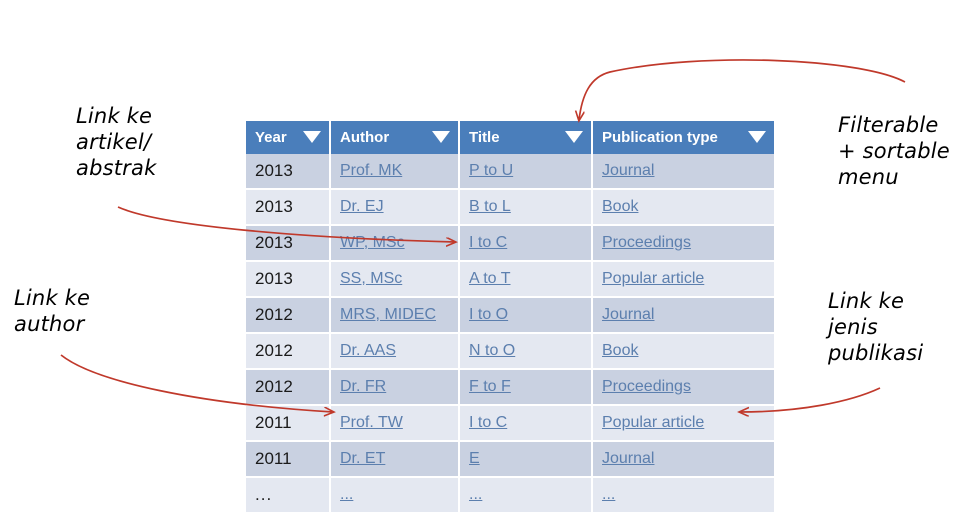 Image resolution: width=959 pixels, height=515 pixels. What do you see at coordinates (484, 137) in the screenshot?
I see `column-header-title-label: Title` at bounding box center [484, 137].